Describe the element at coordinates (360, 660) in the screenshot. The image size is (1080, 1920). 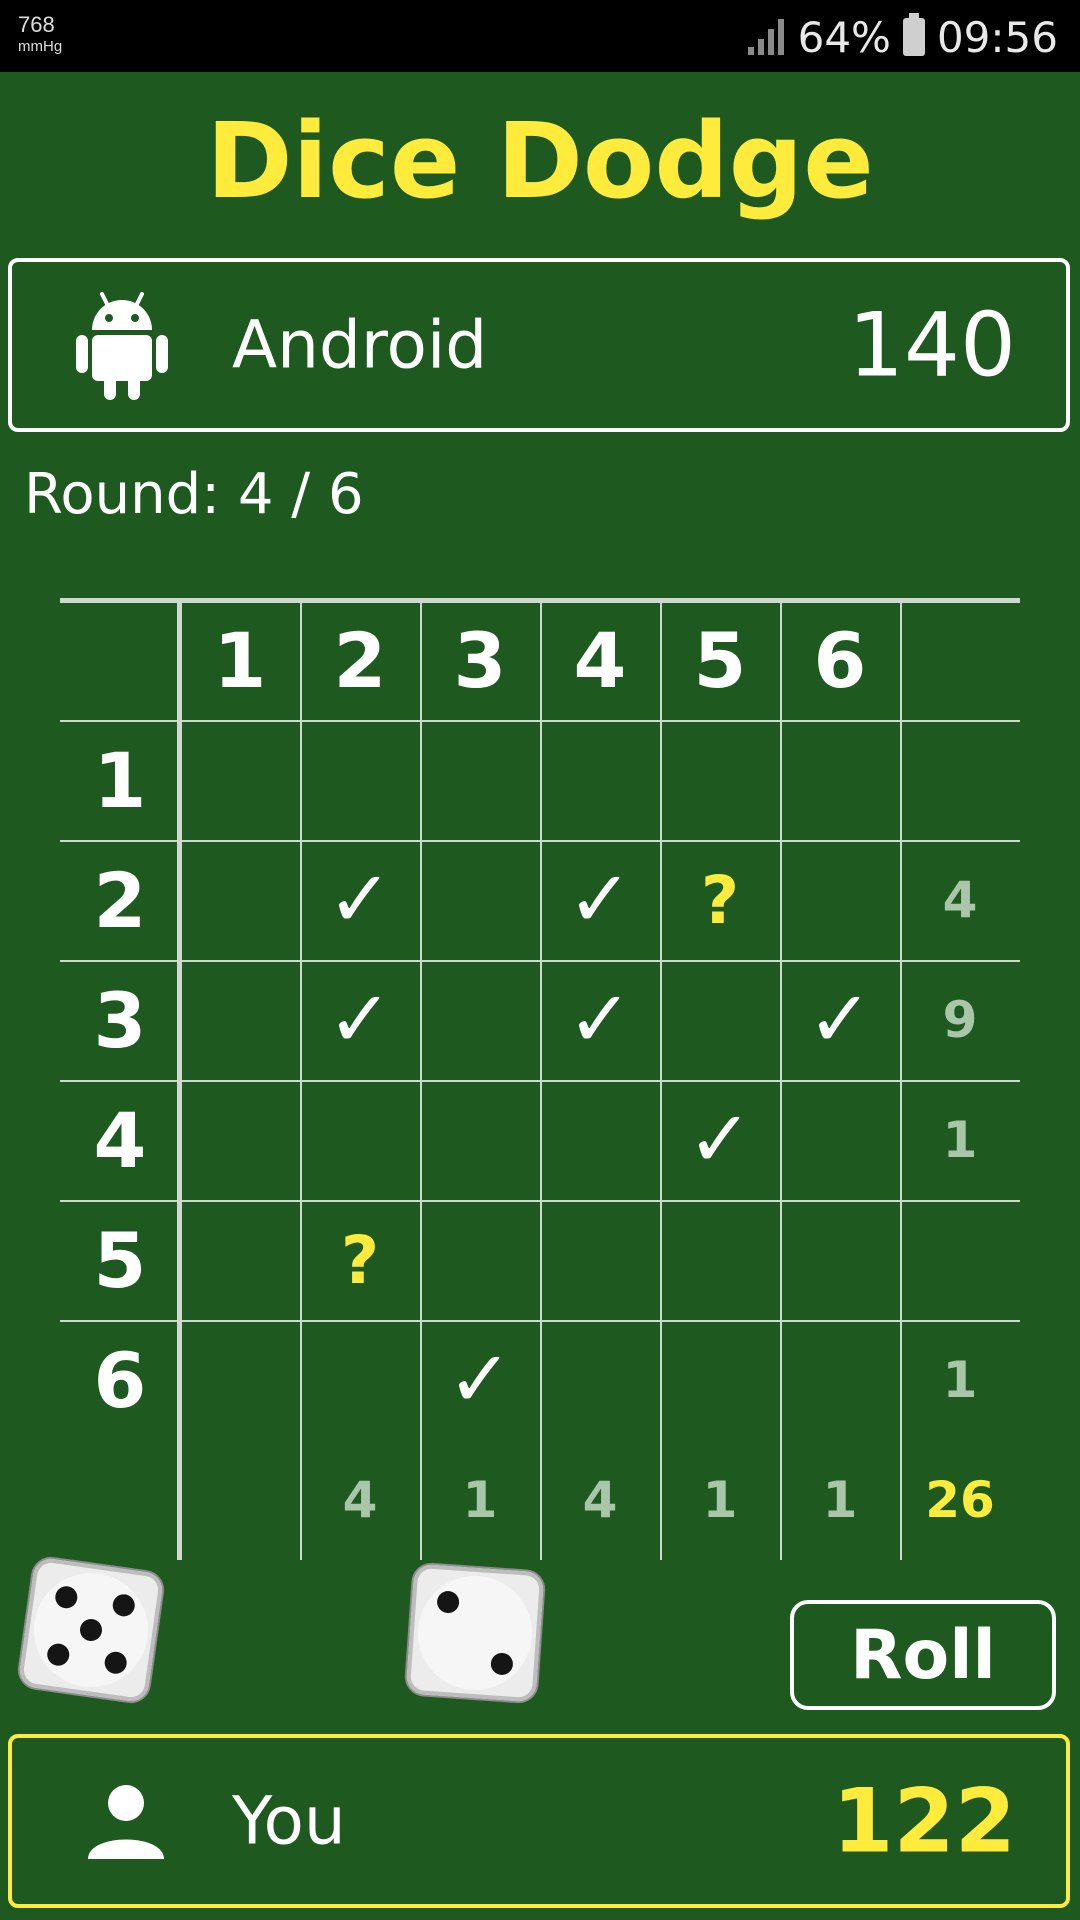
I see `column-header: 2` at that location.